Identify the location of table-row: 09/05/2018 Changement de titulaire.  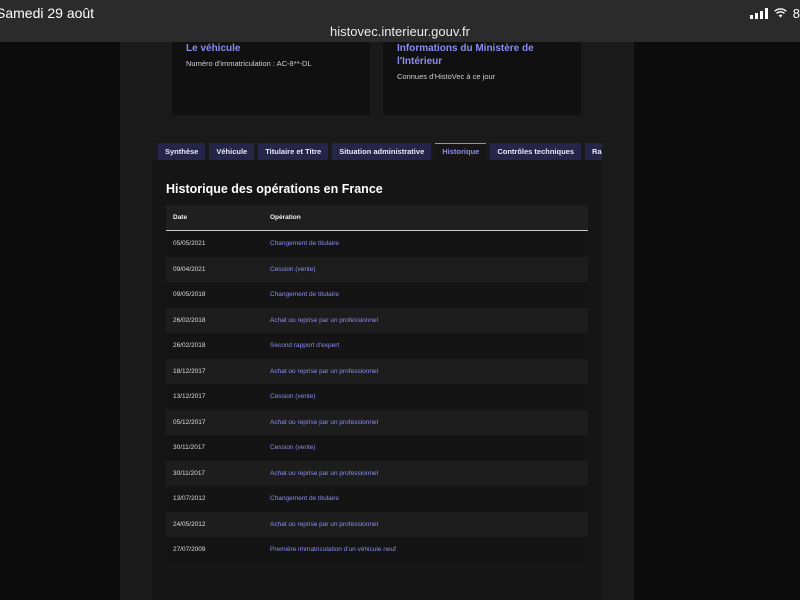
(377, 295).